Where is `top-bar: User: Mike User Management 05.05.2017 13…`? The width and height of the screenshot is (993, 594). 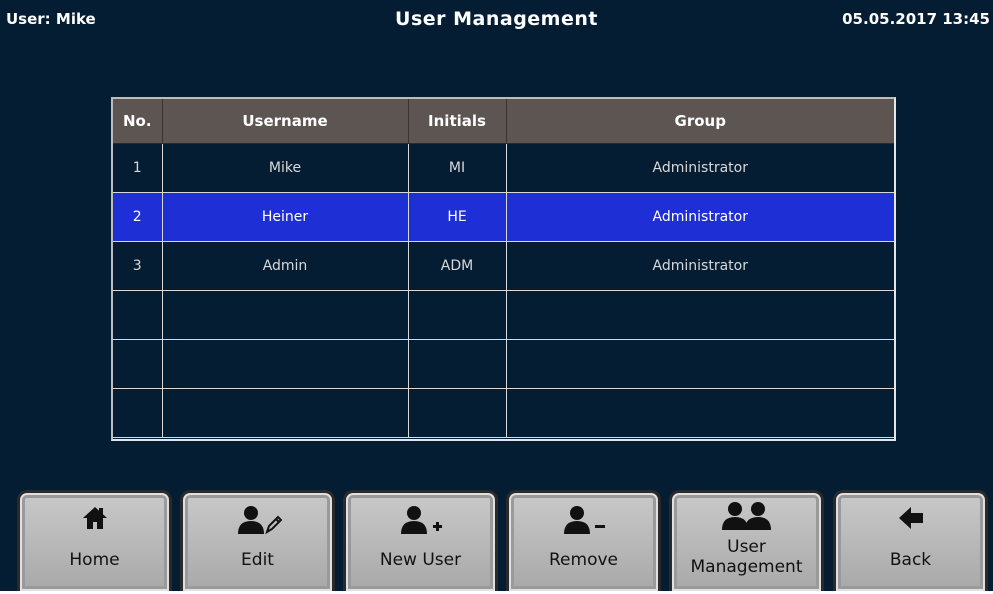
top-bar: User: Mike User Management 05.05.2017 13… is located at coordinates (496, 19).